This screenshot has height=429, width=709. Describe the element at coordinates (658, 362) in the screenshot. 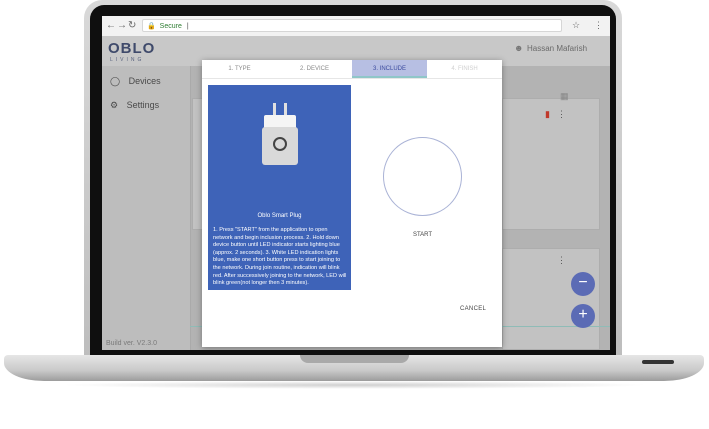

I see `laptop-slot` at that location.